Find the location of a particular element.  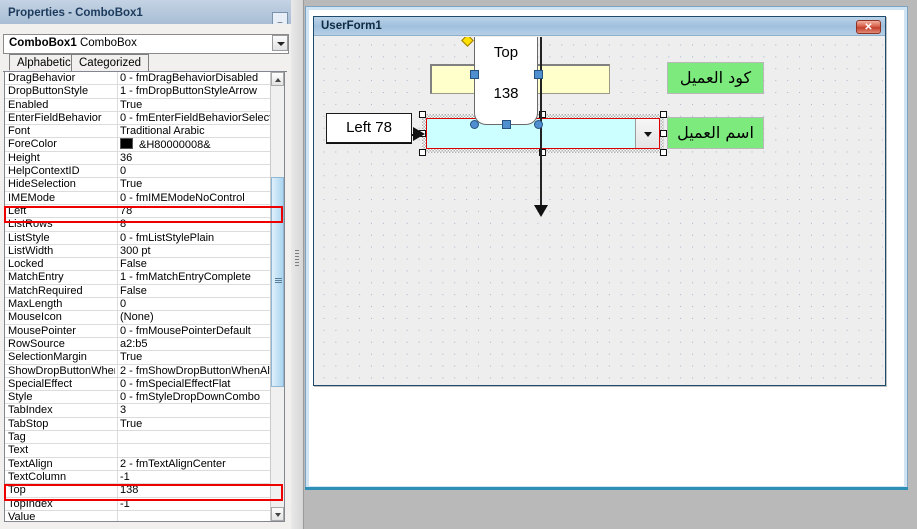

property-value: 0 - fmListStylePlain is located at coordinates (195, 238).